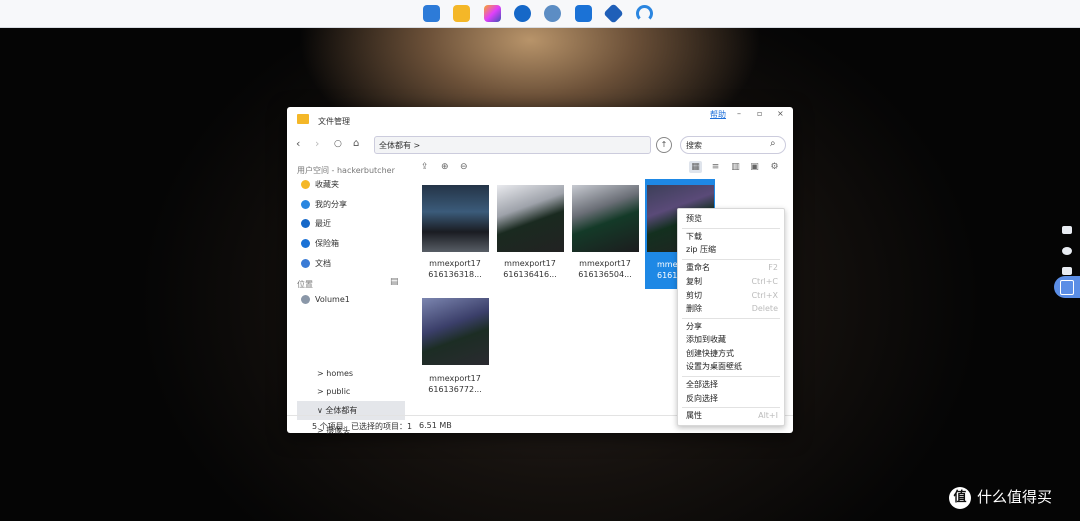  What do you see at coordinates (732, 327) in the screenshot?
I see `menu-item-share: 分享` at bounding box center [732, 327].